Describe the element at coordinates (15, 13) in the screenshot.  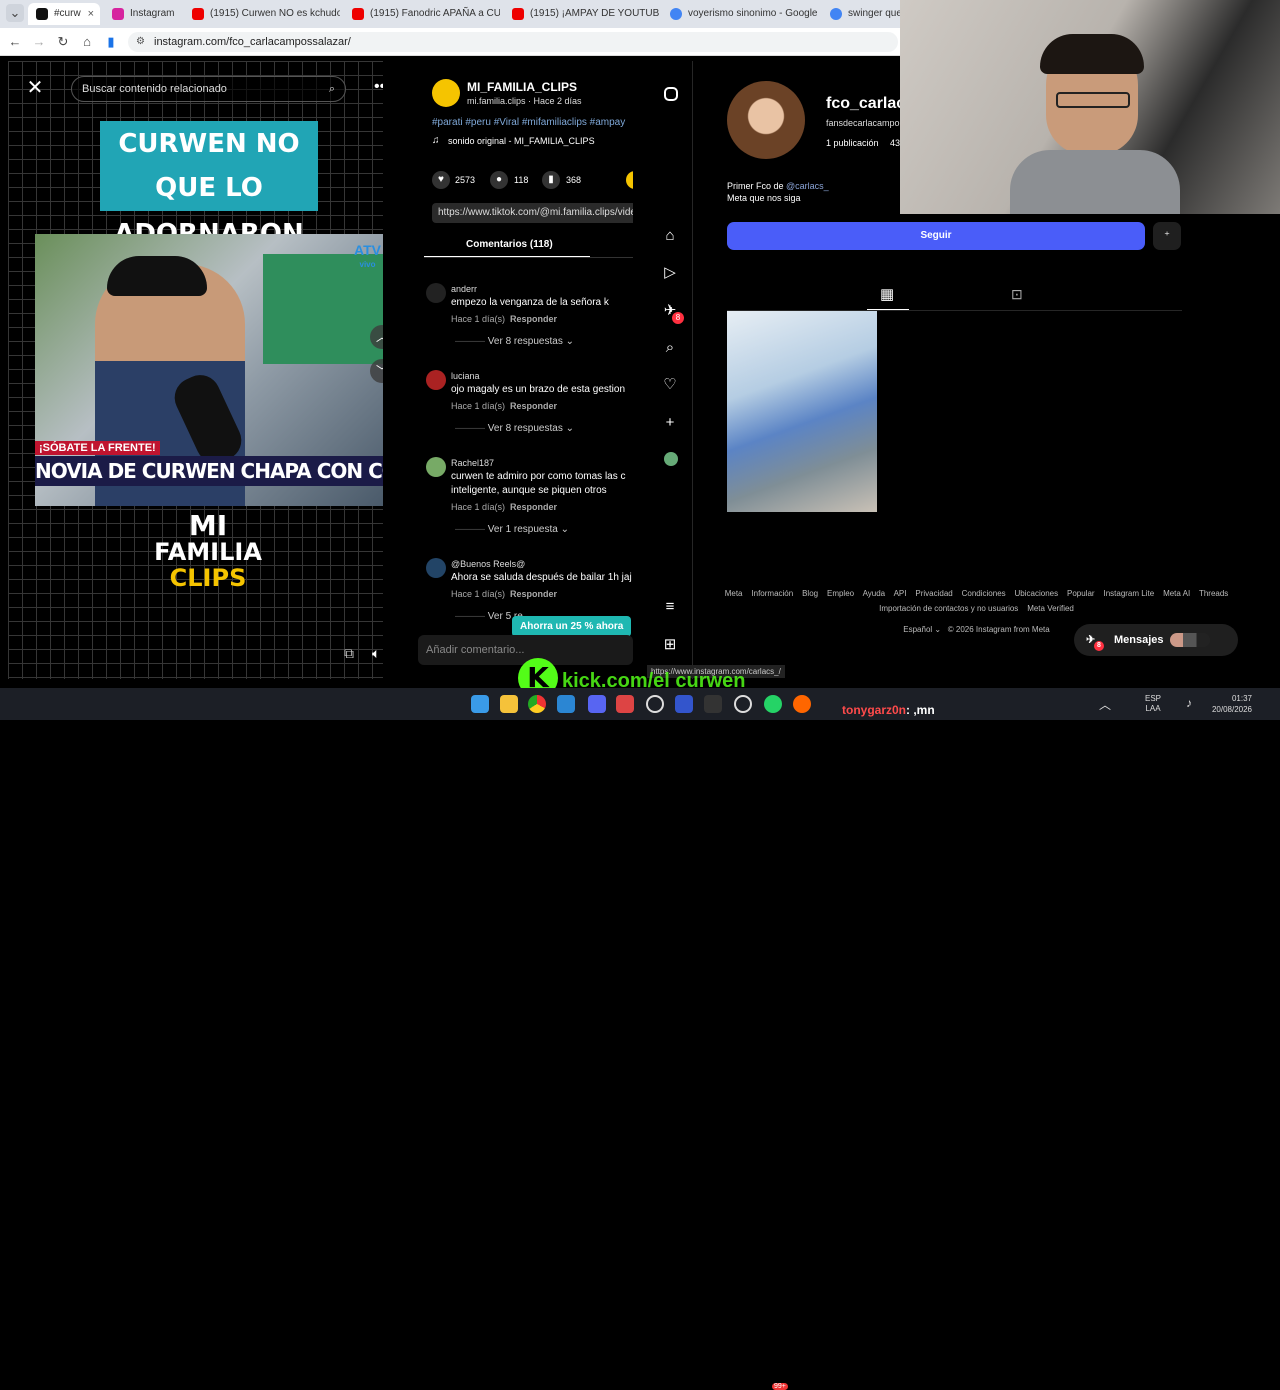
I see `tab-menu-button: ⌄` at that location.